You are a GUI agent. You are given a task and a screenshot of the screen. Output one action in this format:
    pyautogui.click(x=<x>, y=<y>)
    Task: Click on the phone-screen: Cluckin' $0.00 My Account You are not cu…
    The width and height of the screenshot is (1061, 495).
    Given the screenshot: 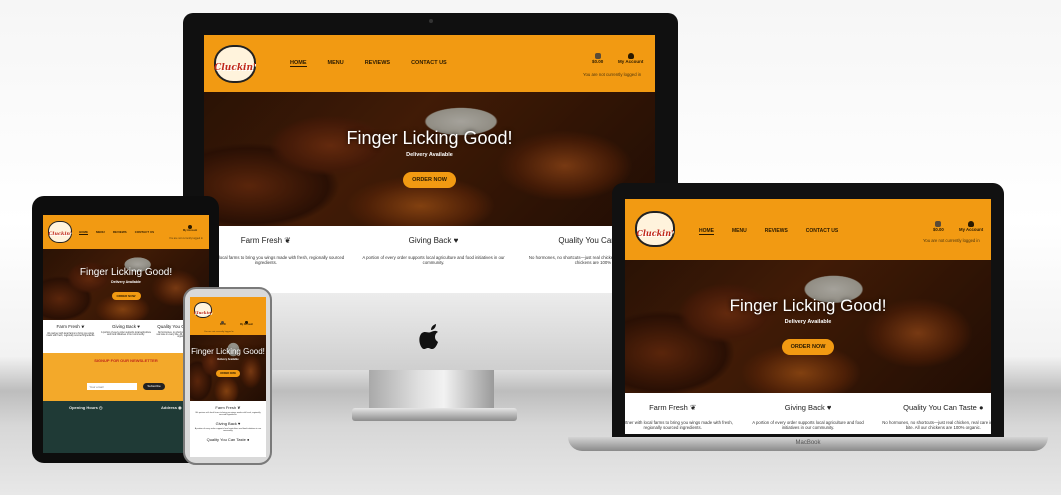 What is the action you would take?
    pyautogui.click(x=228, y=377)
    